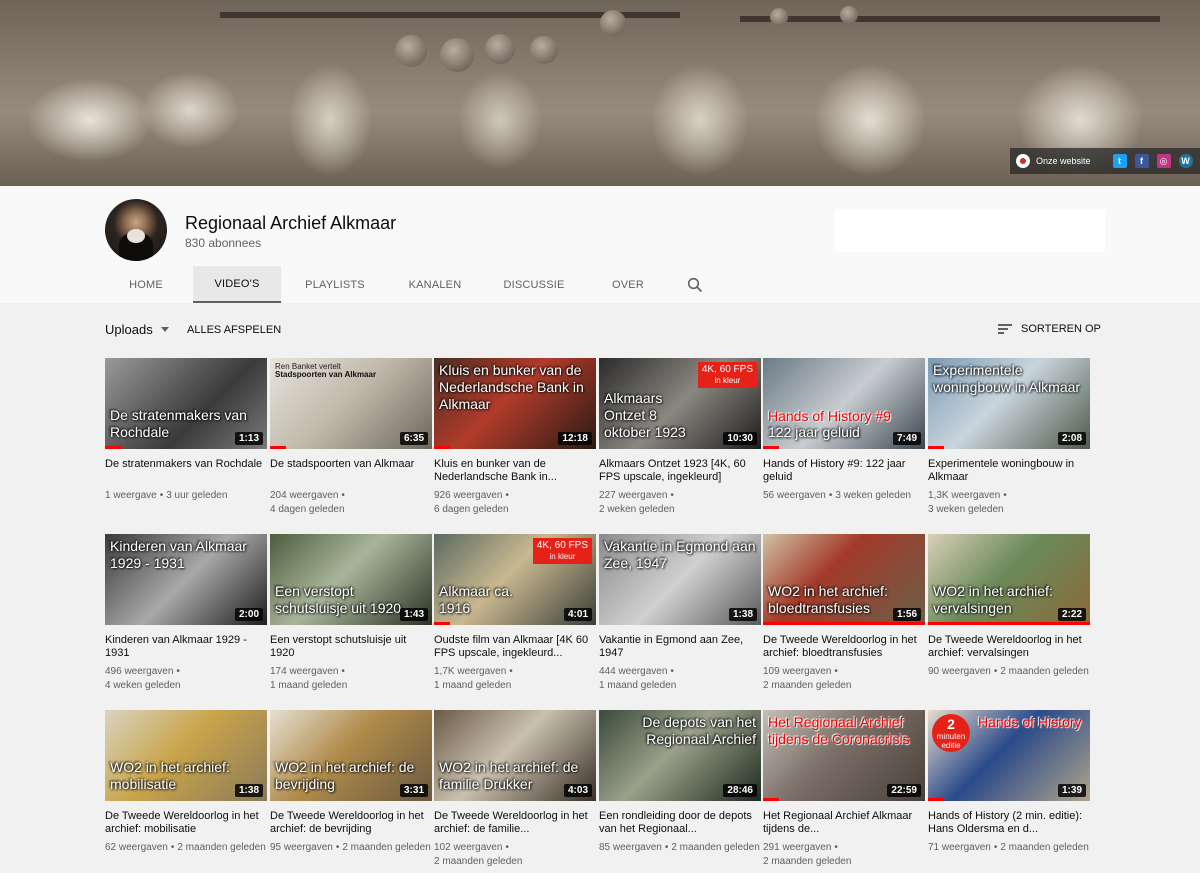 The image size is (1200, 873). What do you see at coordinates (1049, 329) in the screenshot?
I see `sort-button: SORTEREN OP` at bounding box center [1049, 329].